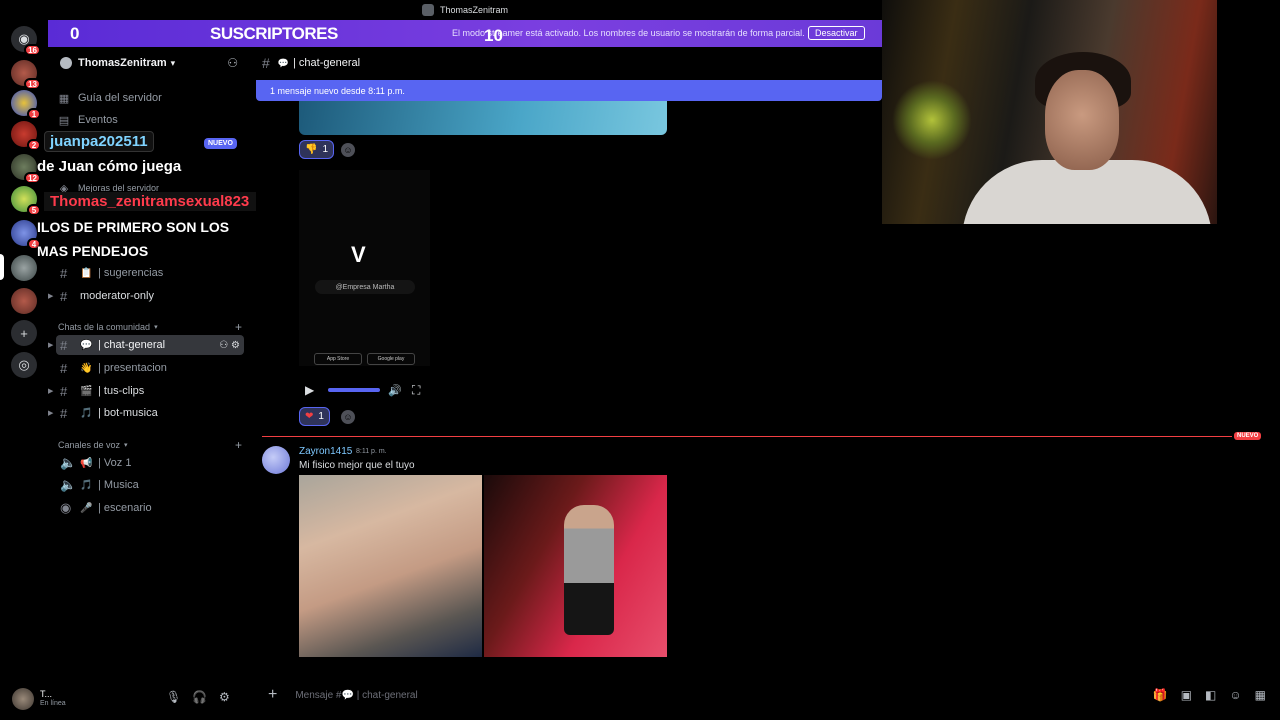 The width and height of the screenshot is (1280, 720). Describe the element at coordinates (64, 120) in the screenshot. I see `calendar-icon: ▤` at that location.